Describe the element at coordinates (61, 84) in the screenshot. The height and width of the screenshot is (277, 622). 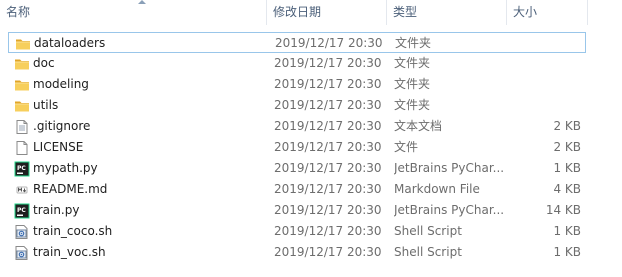
I see `file-name: modeling` at that location.